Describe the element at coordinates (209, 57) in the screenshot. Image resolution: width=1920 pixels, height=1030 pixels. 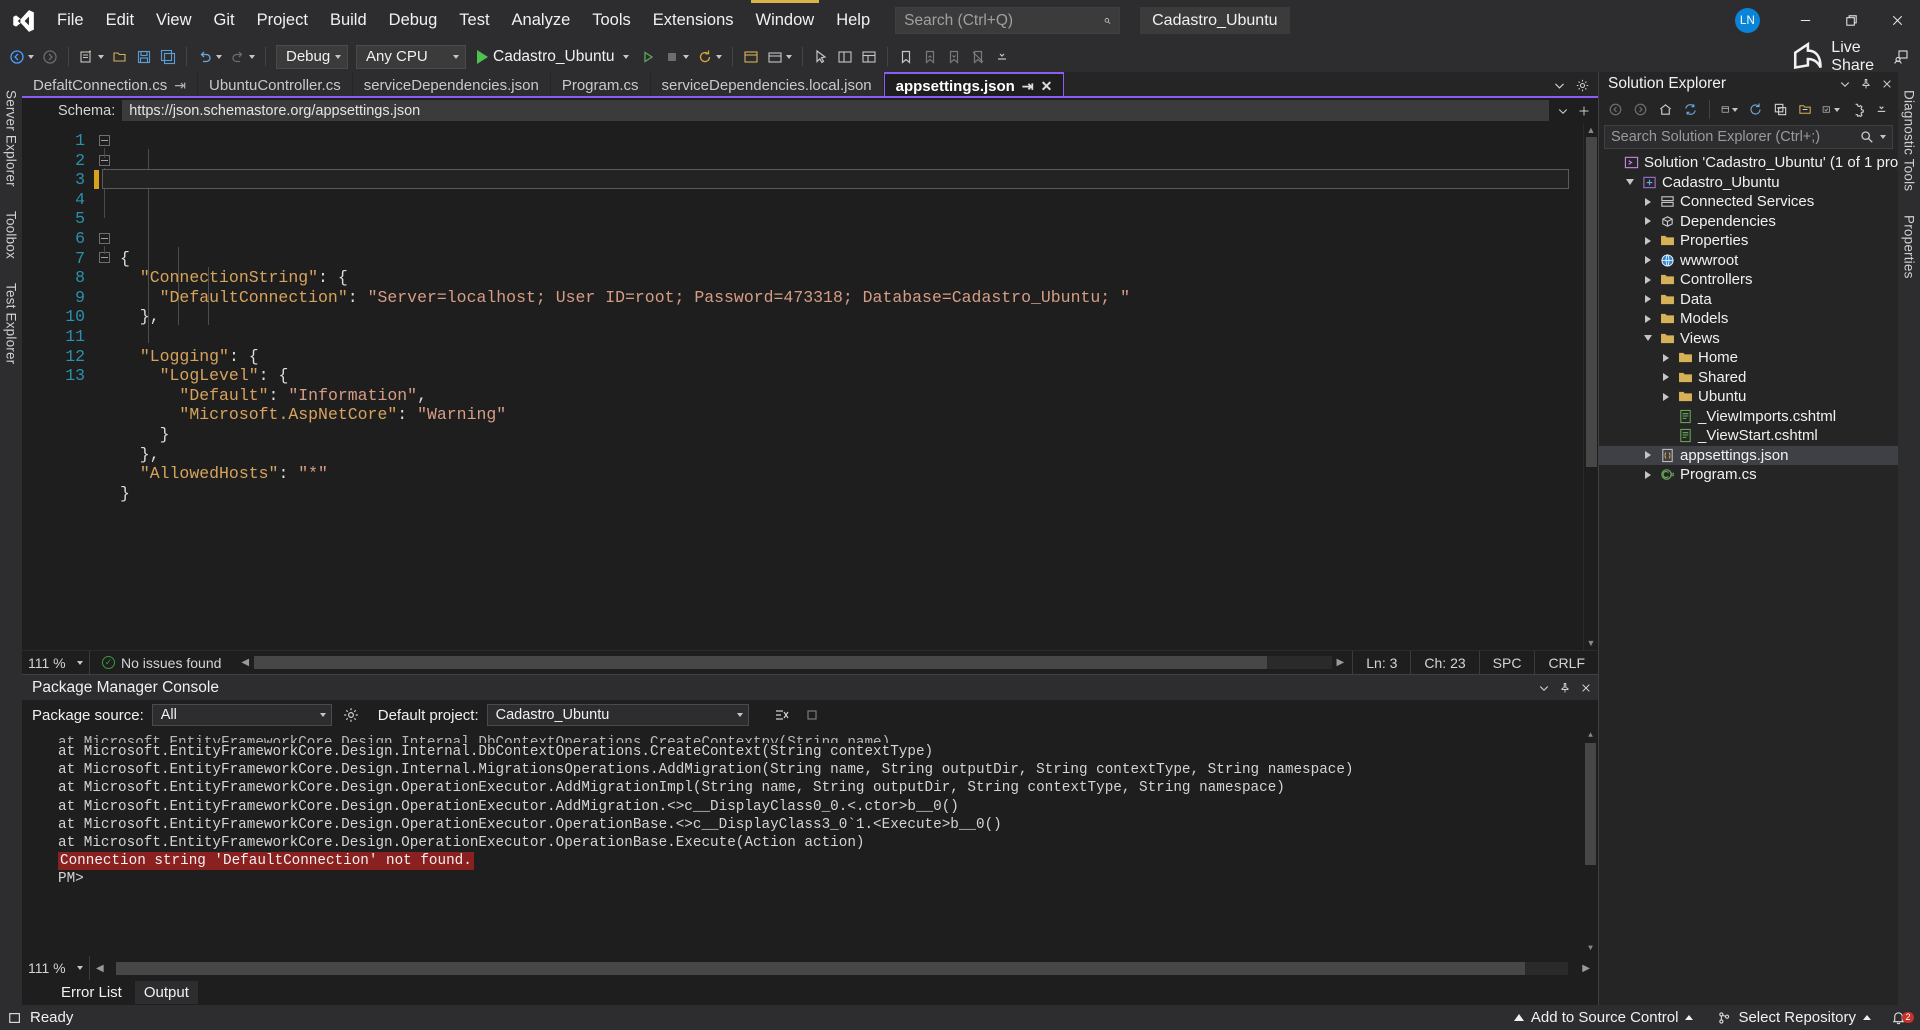
I see `undo-button` at that location.